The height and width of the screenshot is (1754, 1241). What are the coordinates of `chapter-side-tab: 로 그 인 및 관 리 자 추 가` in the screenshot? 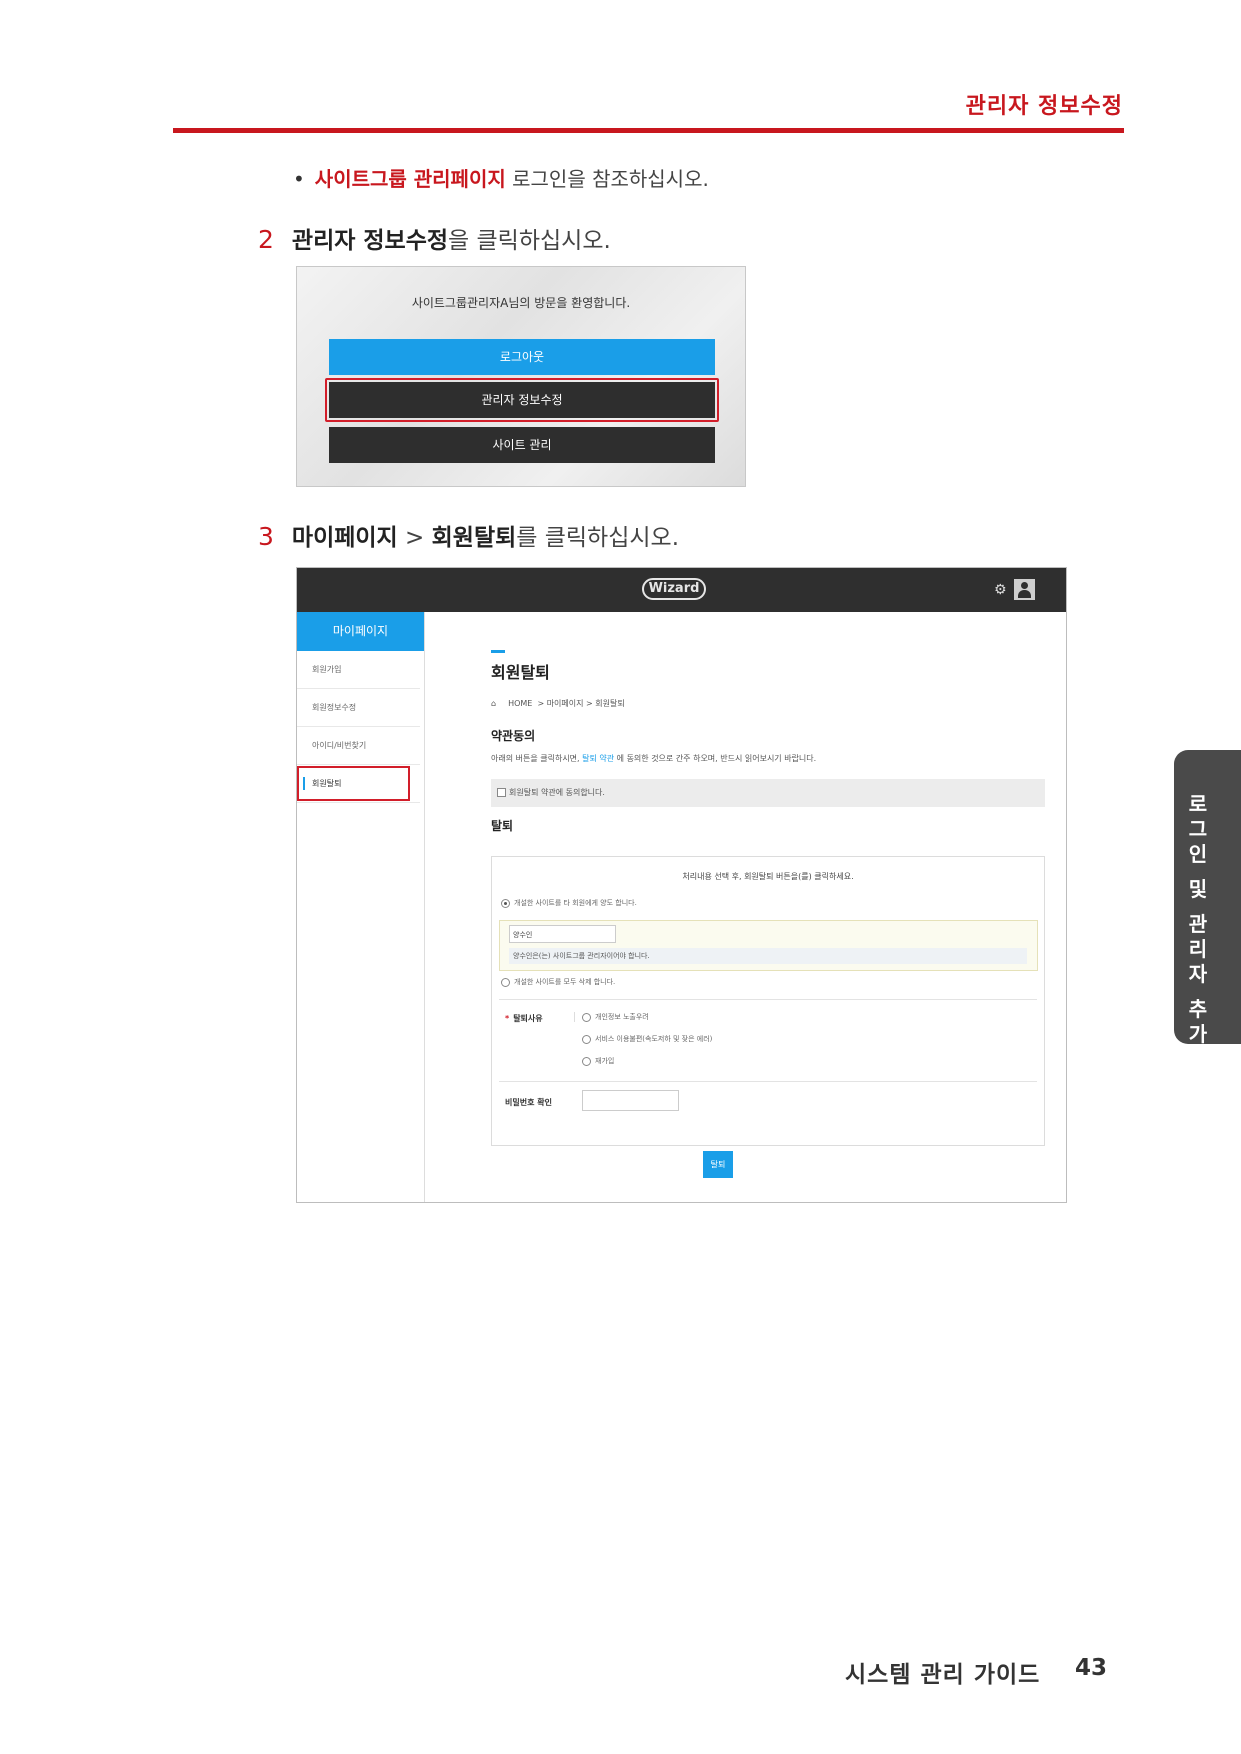 It's located at (1207, 898).